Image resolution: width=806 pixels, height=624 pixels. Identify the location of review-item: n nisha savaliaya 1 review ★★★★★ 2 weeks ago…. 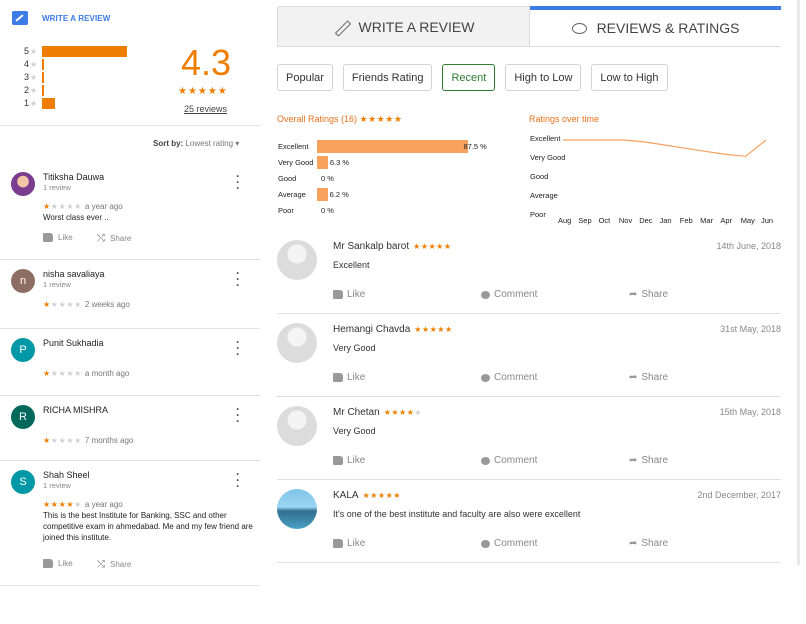
(130, 294).